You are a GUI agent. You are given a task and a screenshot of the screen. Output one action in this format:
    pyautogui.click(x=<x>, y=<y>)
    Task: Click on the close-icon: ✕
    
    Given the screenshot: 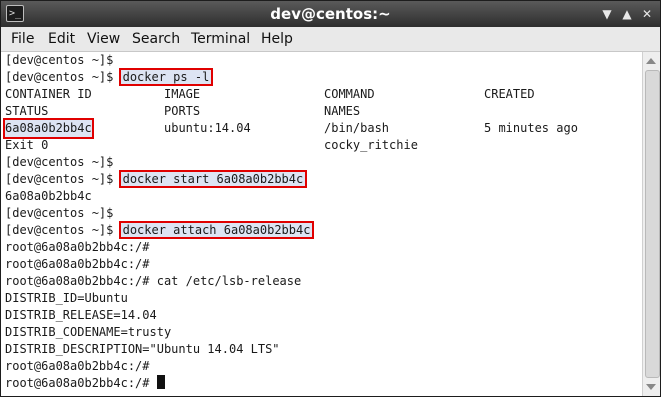 What is the action you would take?
    pyautogui.click(x=647, y=14)
    